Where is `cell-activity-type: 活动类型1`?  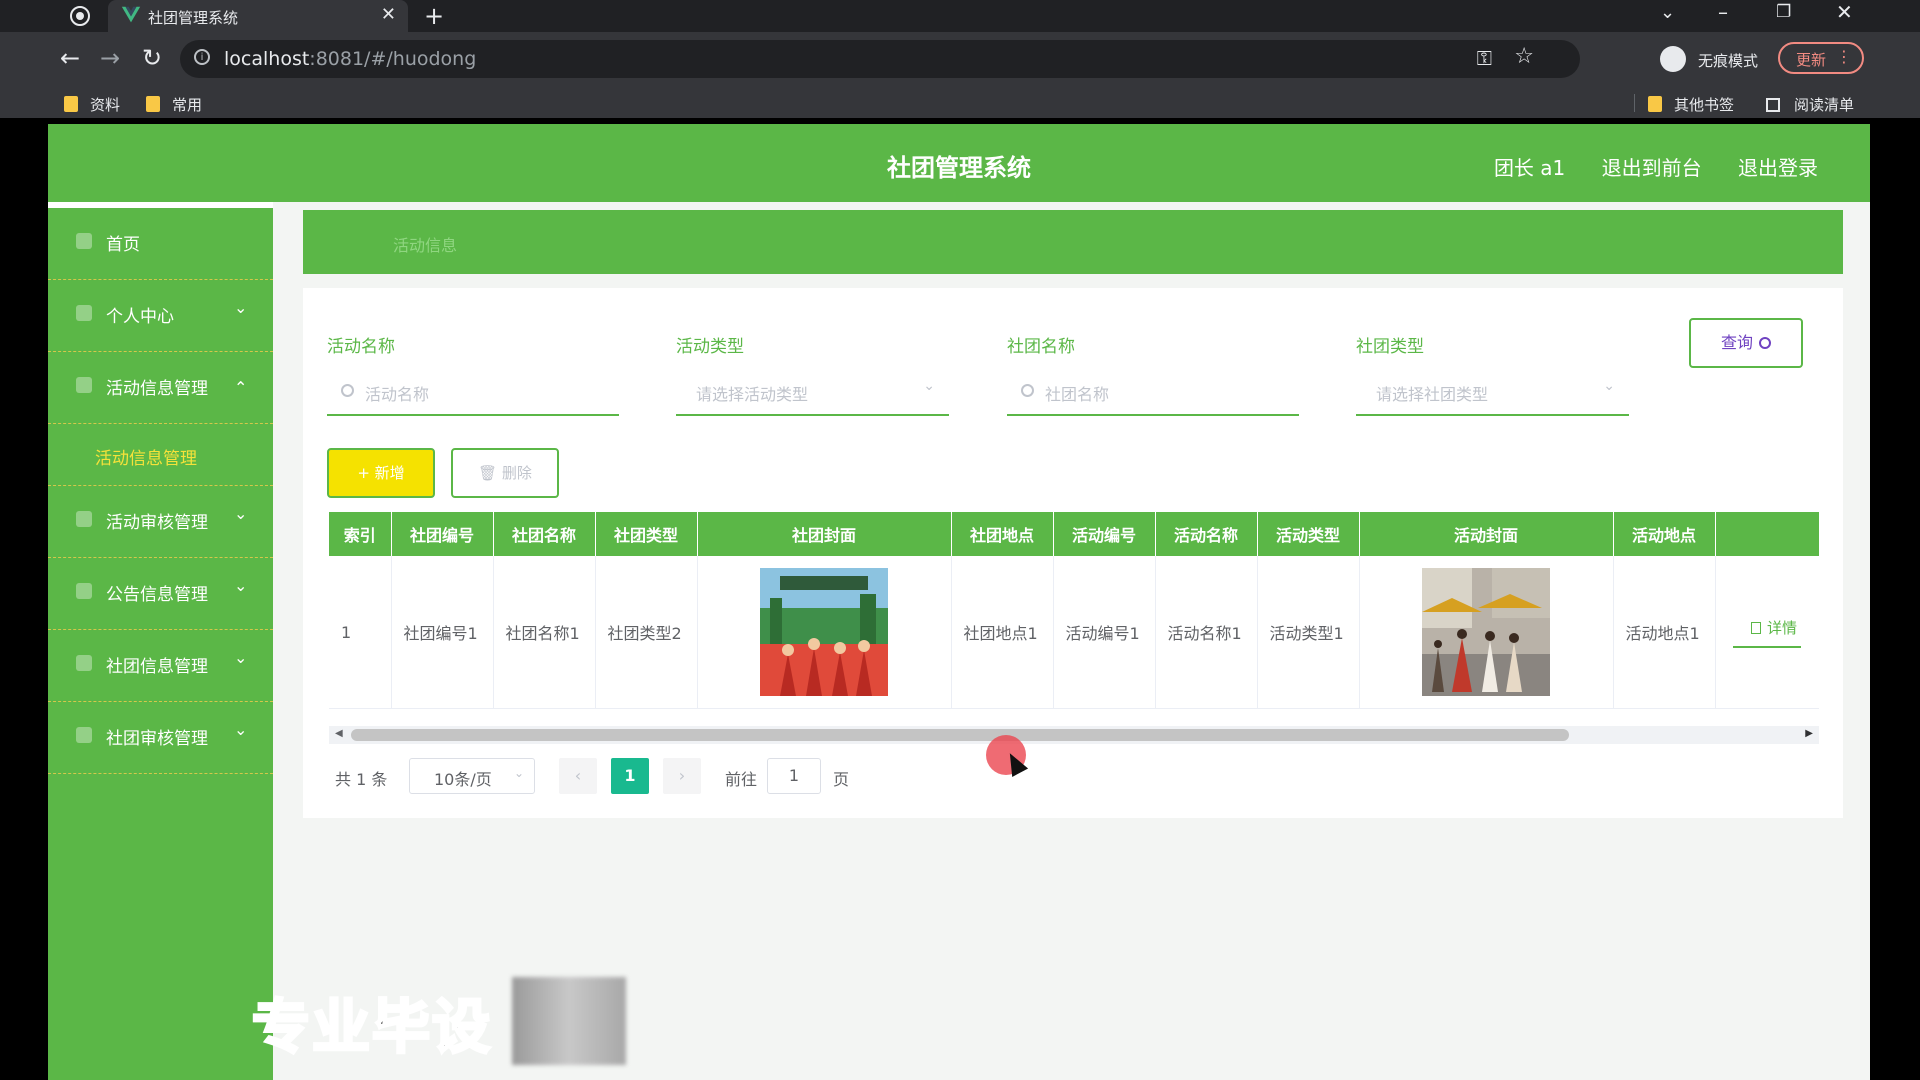 cell-activity-type: 活动类型1 is located at coordinates (1308, 632).